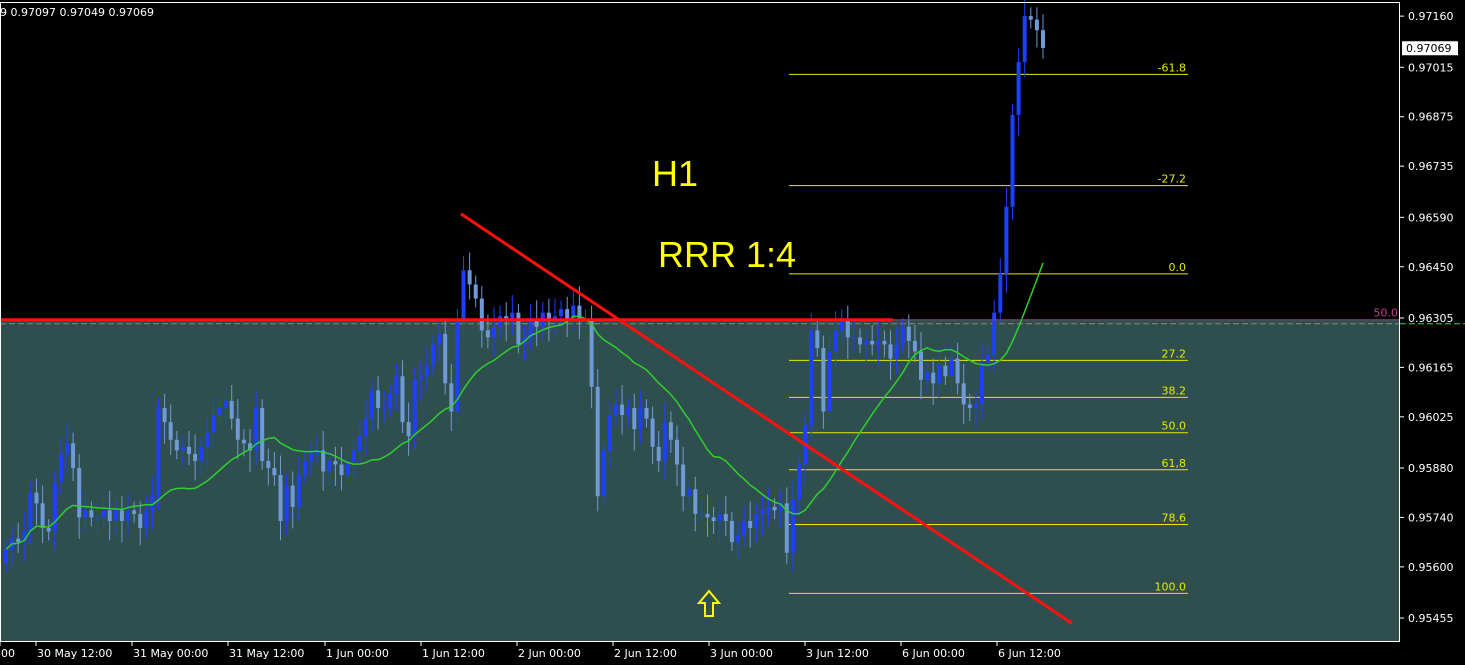 The height and width of the screenshot is (665, 1465). Describe the element at coordinates (8, 653) in the screenshot. I see `x-tick-label: 00` at that location.